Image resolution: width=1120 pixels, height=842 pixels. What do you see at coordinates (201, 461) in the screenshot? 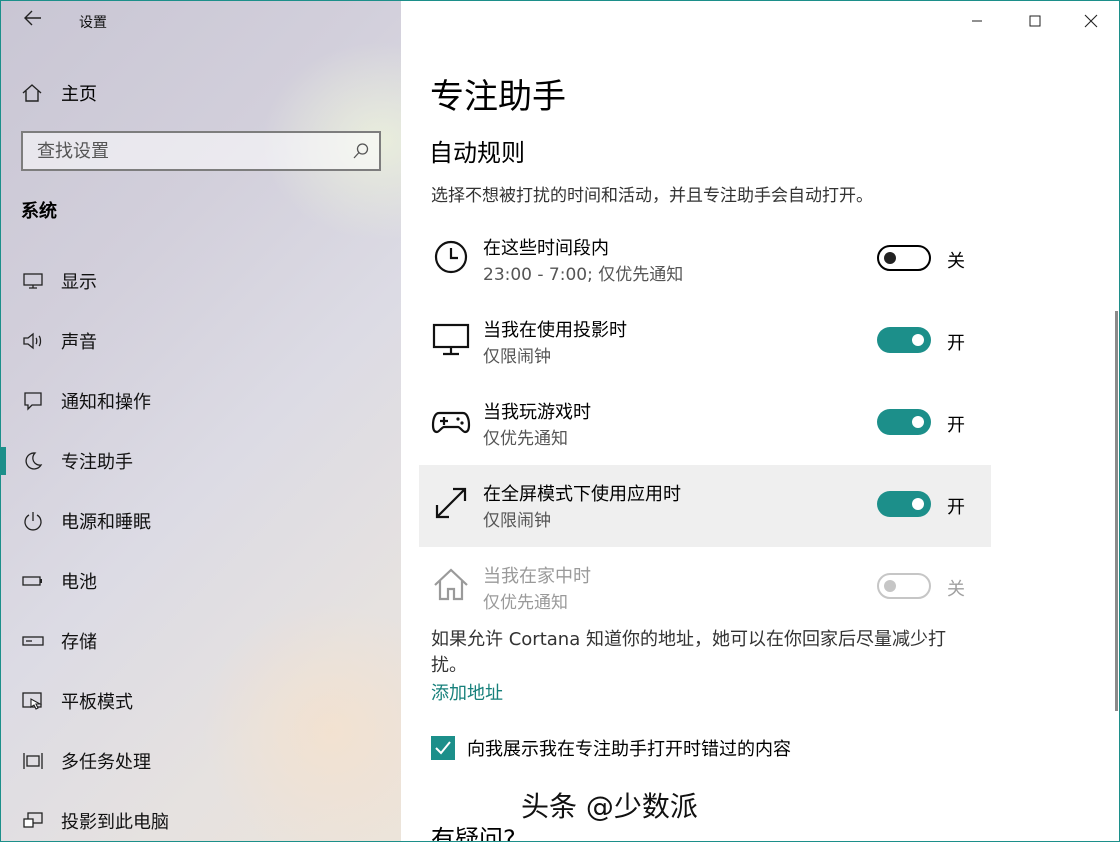
I see `sidebar-item-focus-assist: 专注助手` at bounding box center [201, 461].